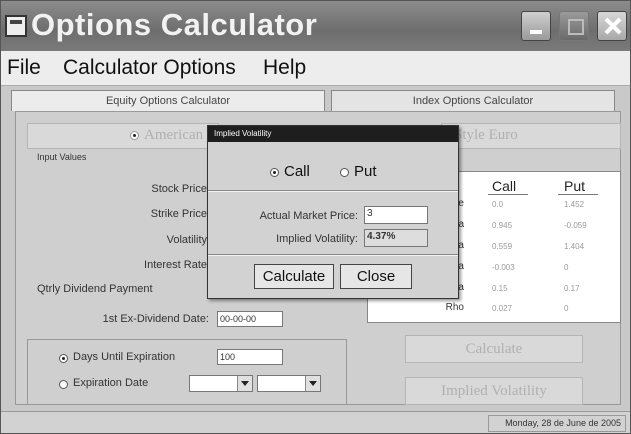 The image size is (631, 434). What do you see at coordinates (250, 357) in the screenshot?
I see `days-until-expiration-field: 100` at bounding box center [250, 357].